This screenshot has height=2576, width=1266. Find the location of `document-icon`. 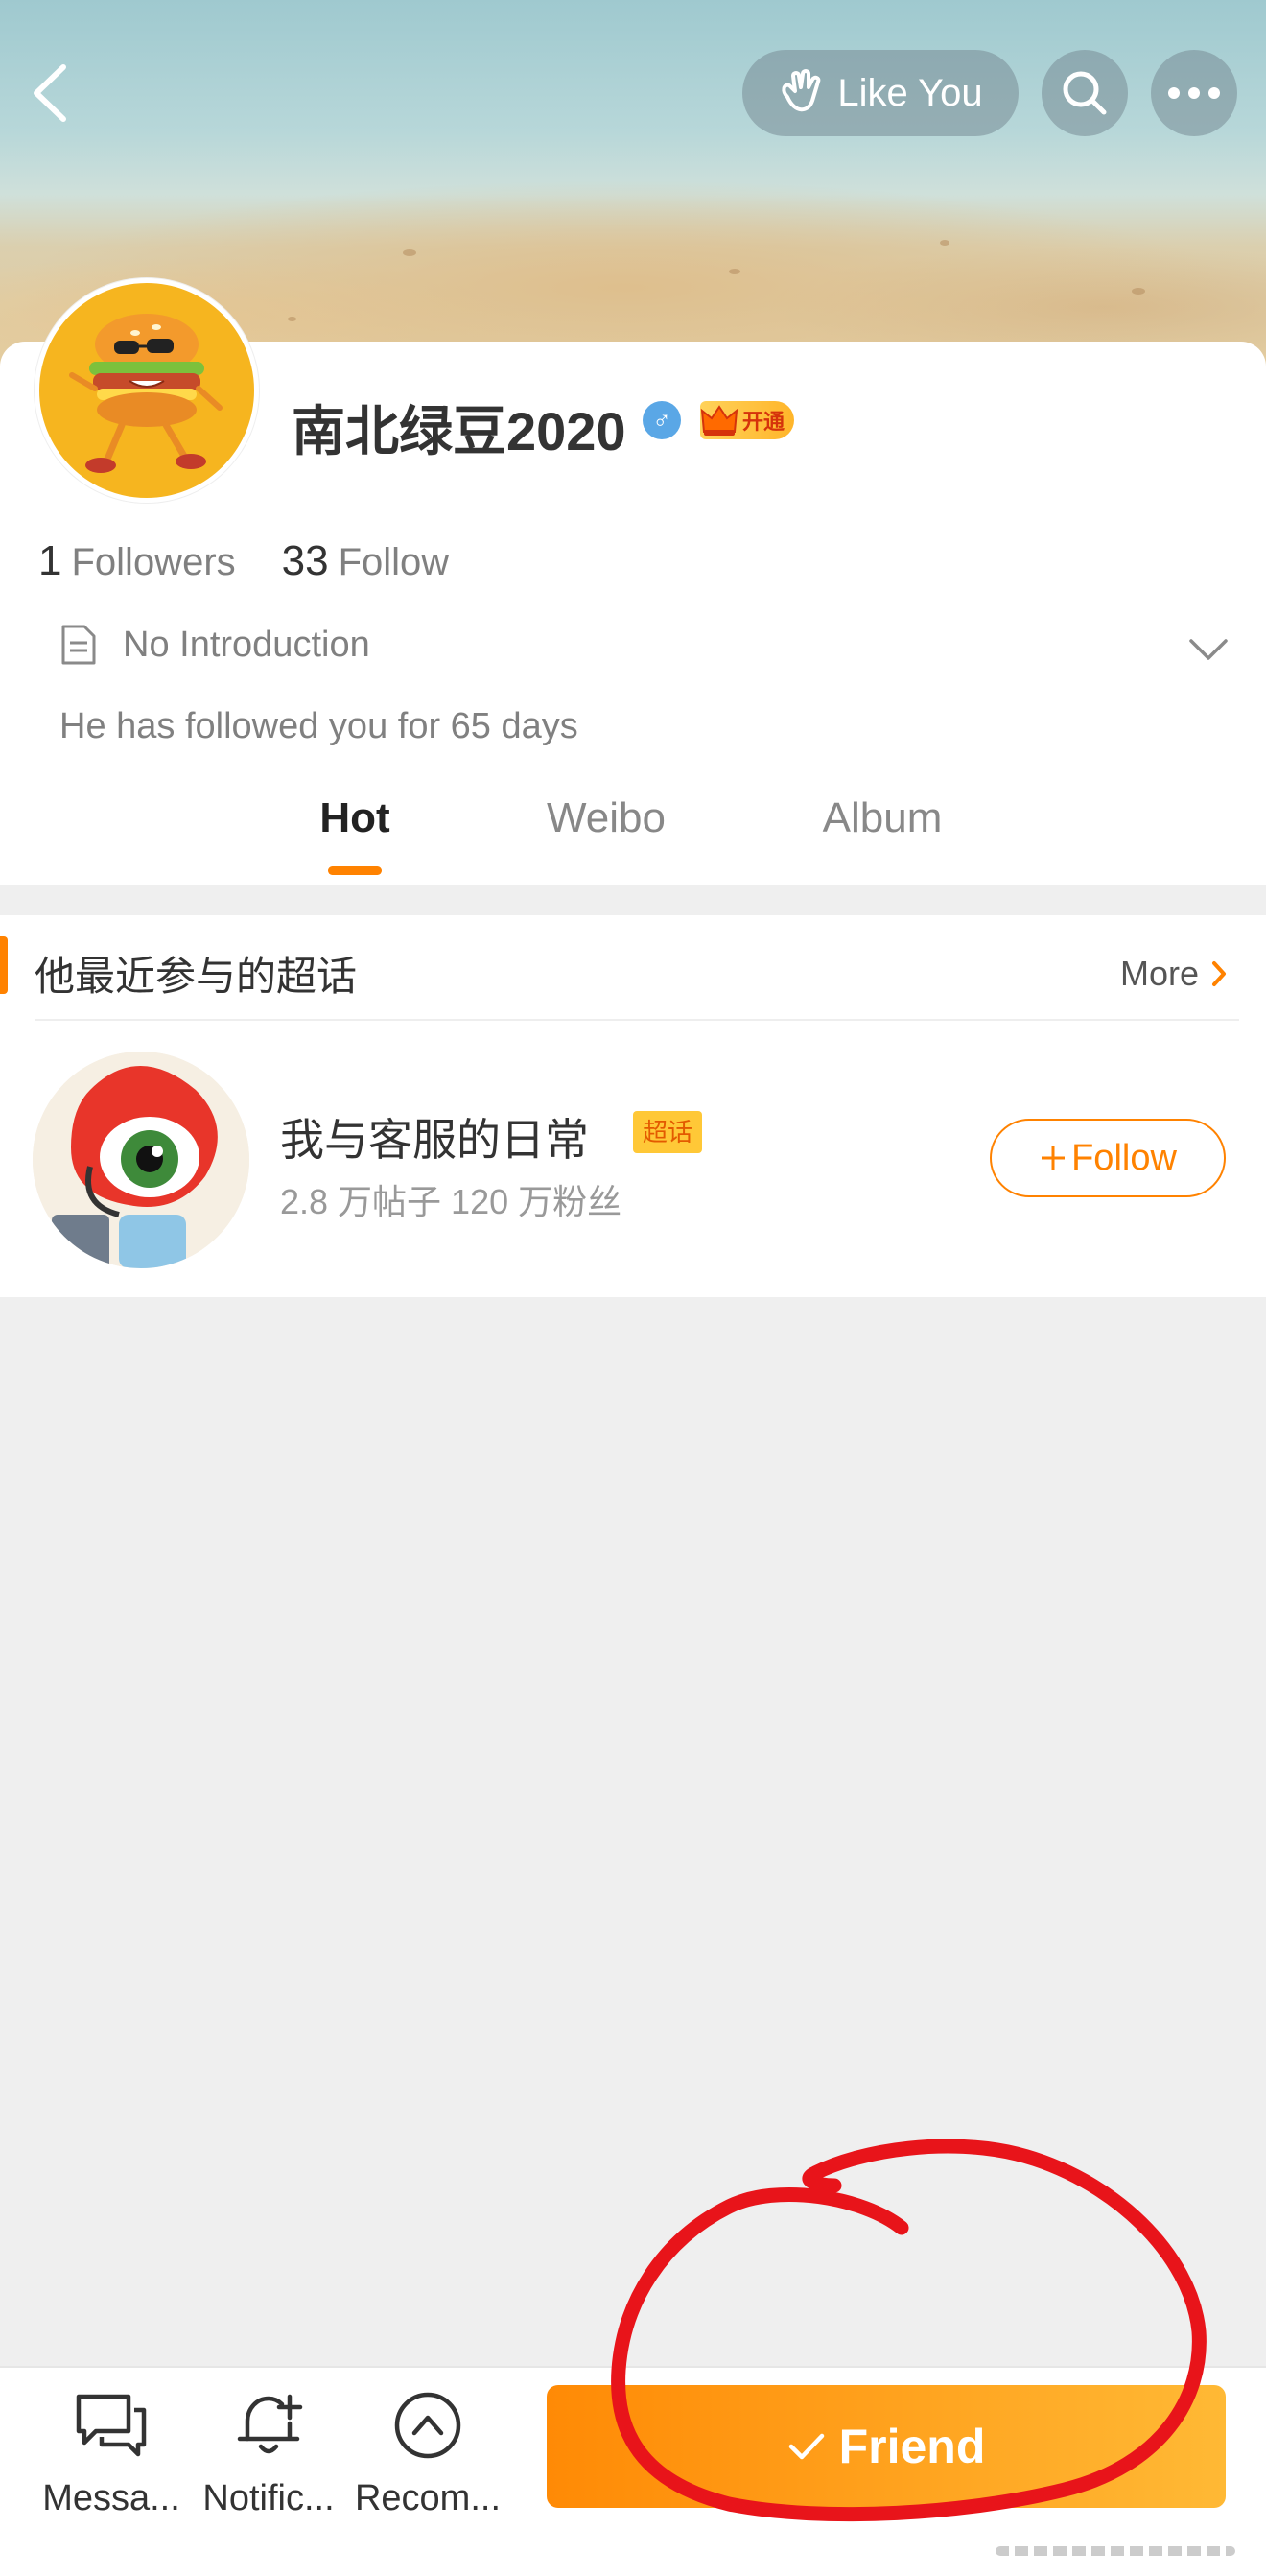

document-icon is located at coordinates (79, 645).